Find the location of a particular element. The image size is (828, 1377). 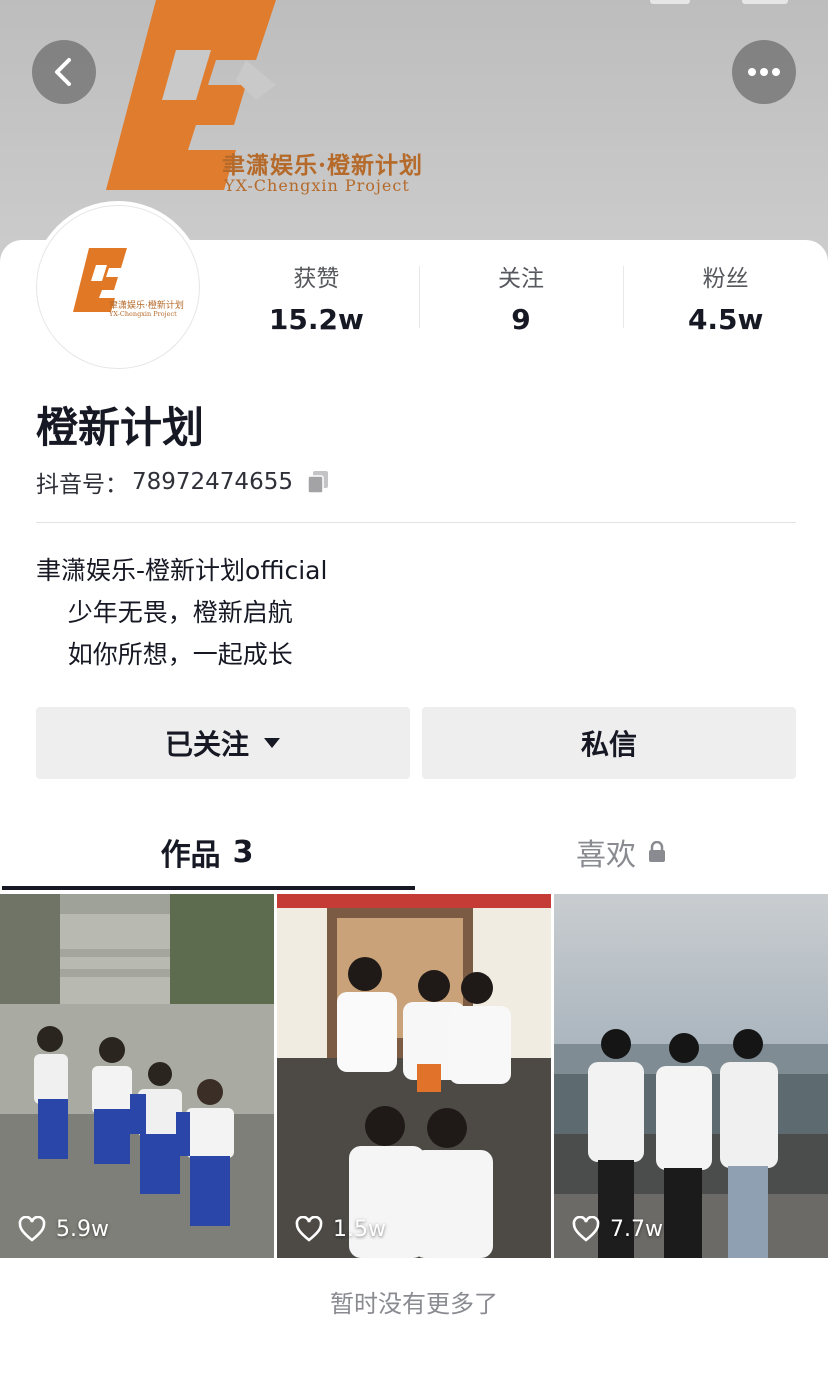

profile-bio: 聿潇娱乐-橙新计划official 少年无畏，橙新启航 如你所想，一起成长 is located at coordinates (181, 613).